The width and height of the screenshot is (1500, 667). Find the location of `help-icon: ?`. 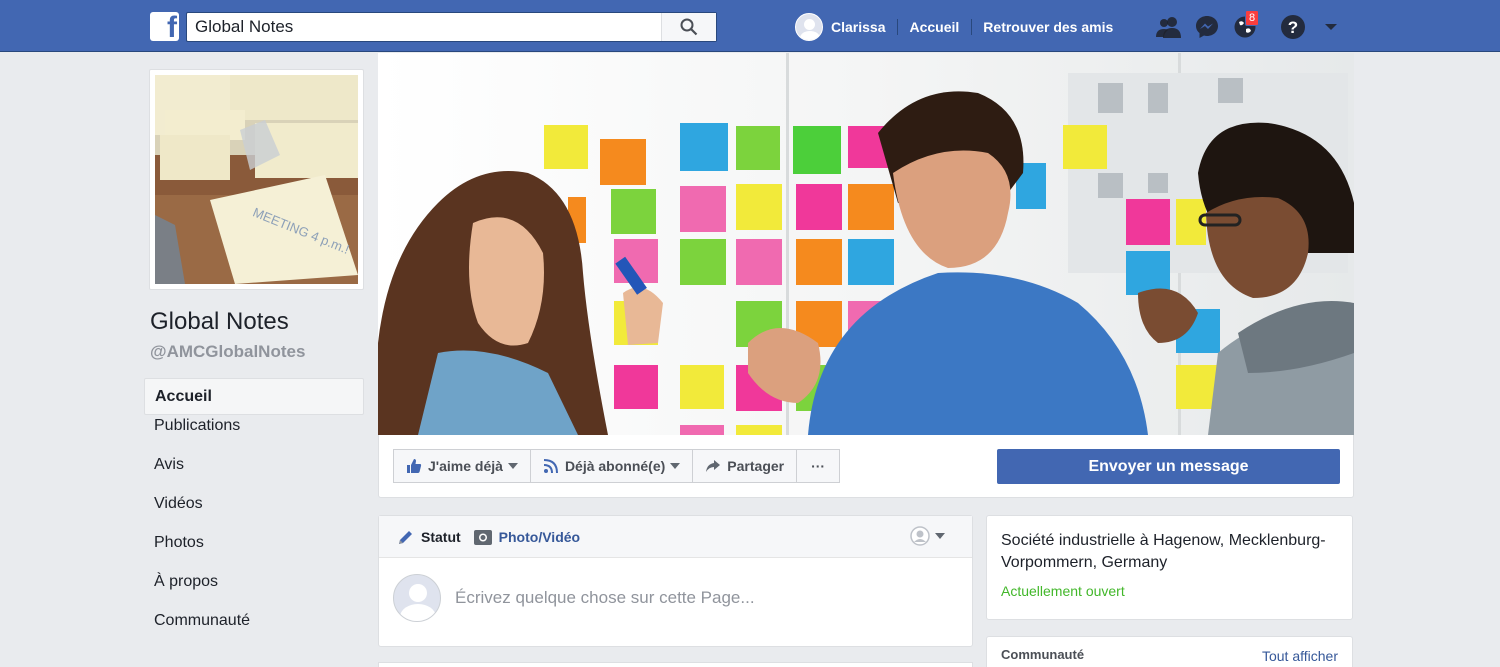

help-icon: ? is located at coordinates (1293, 27).